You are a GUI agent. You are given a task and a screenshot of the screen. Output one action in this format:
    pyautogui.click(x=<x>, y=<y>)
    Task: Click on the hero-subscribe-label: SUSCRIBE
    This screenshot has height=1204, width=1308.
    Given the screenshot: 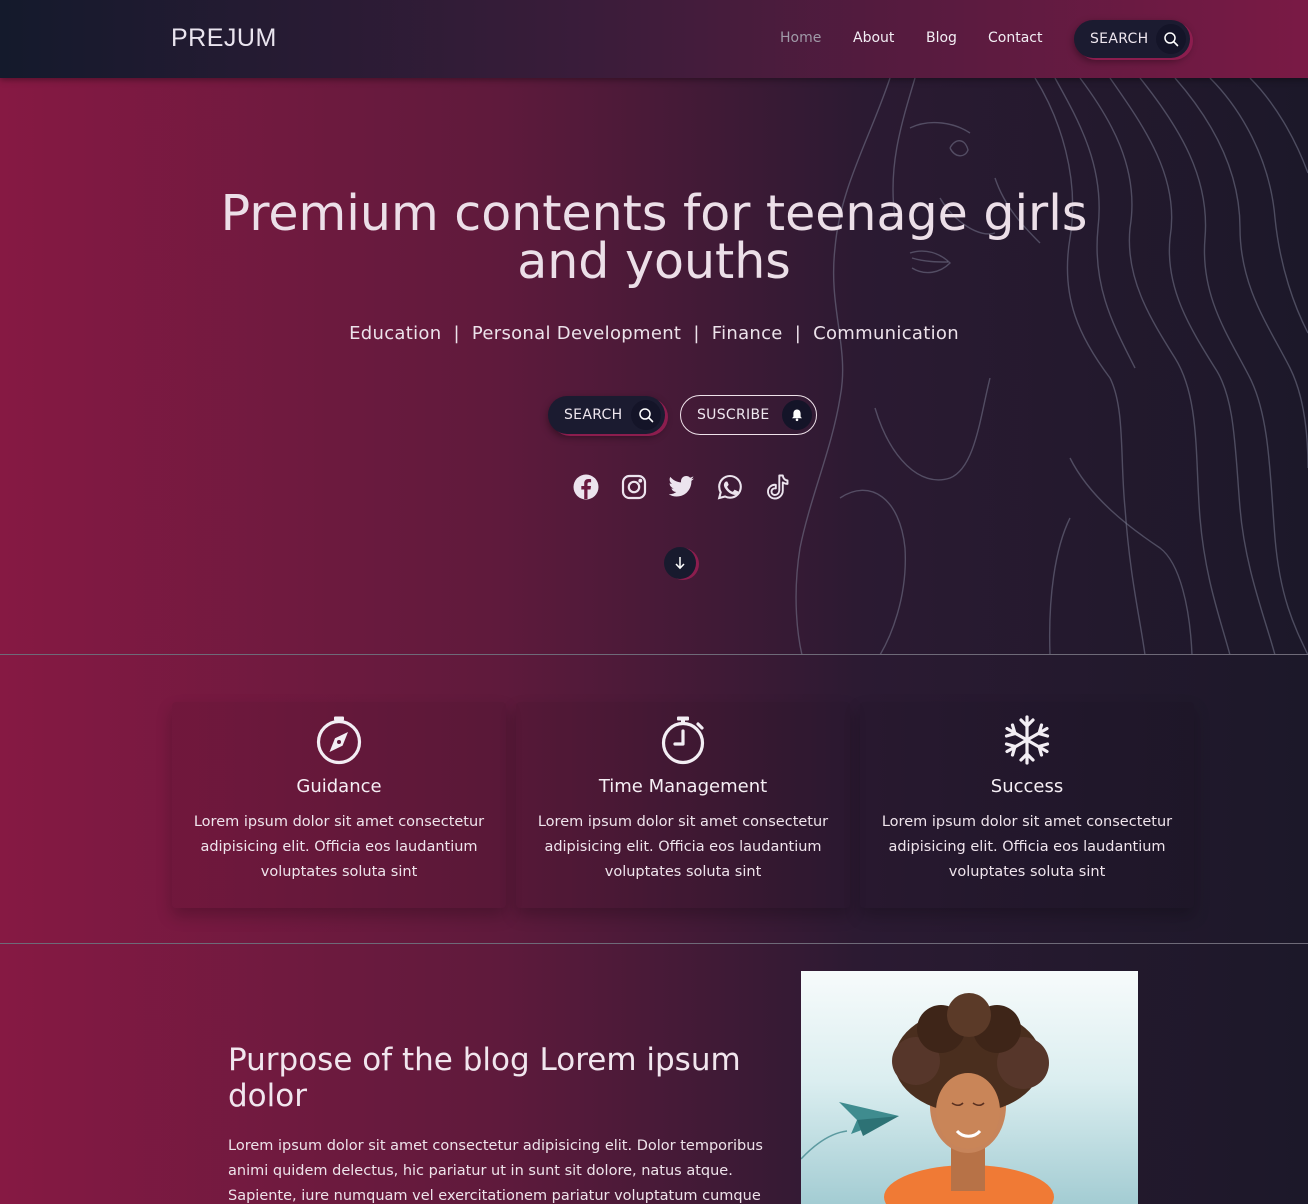 What is the action you would take?
    pyautogui.click(x=733, y=415)
    